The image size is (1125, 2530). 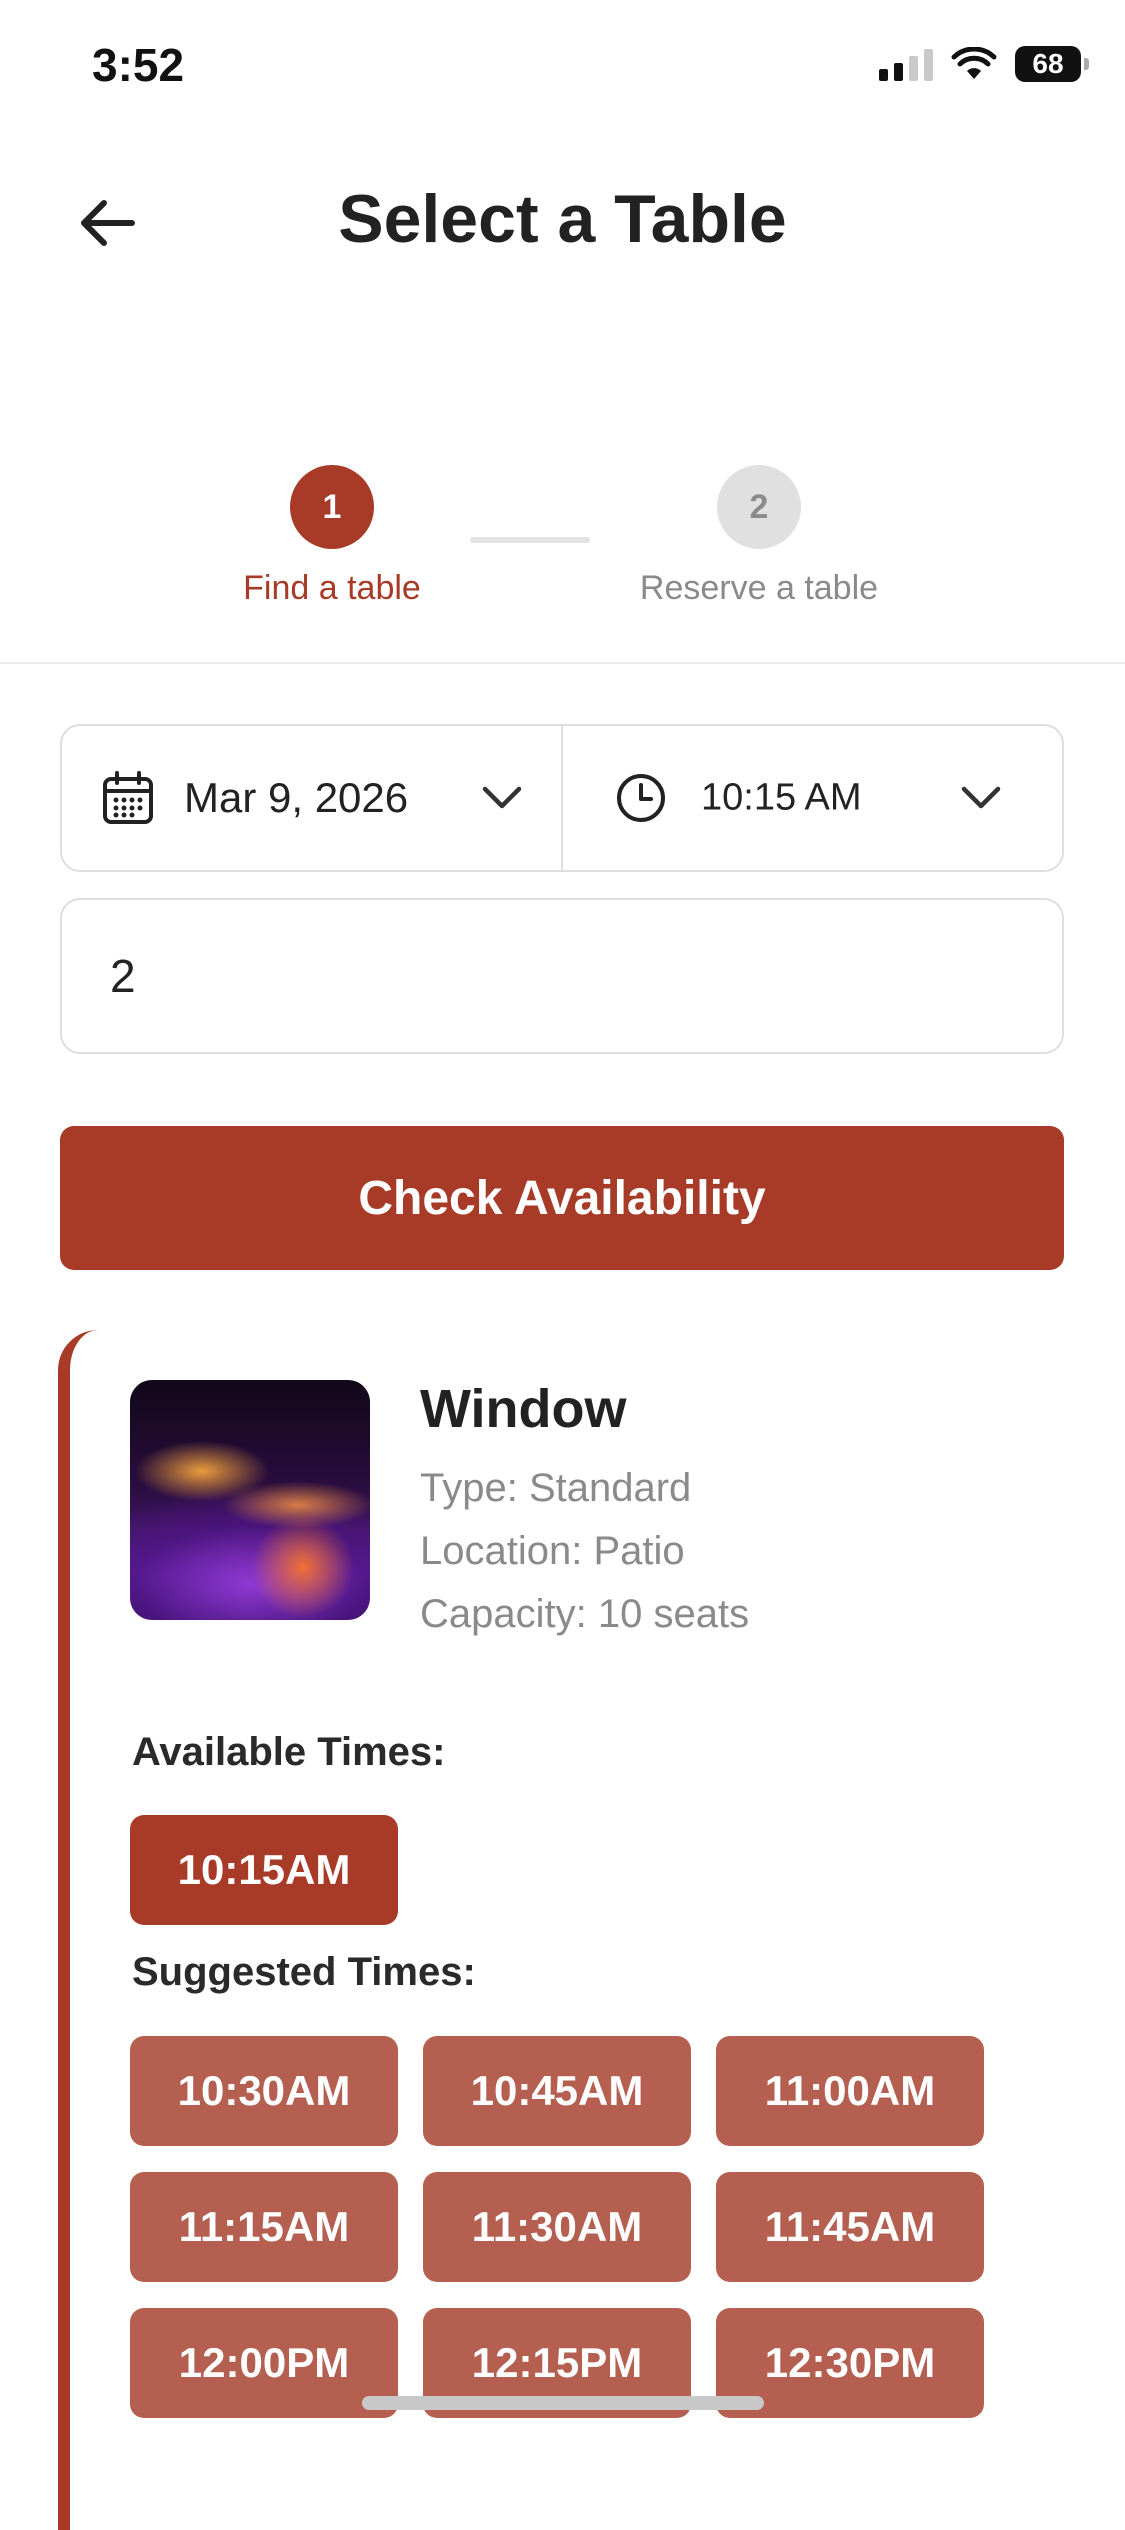 What do you see at coordinates (289, 1752) in the screenshot?
I see `available-times-label: Available Times:` at bounding box center [289, 1752].